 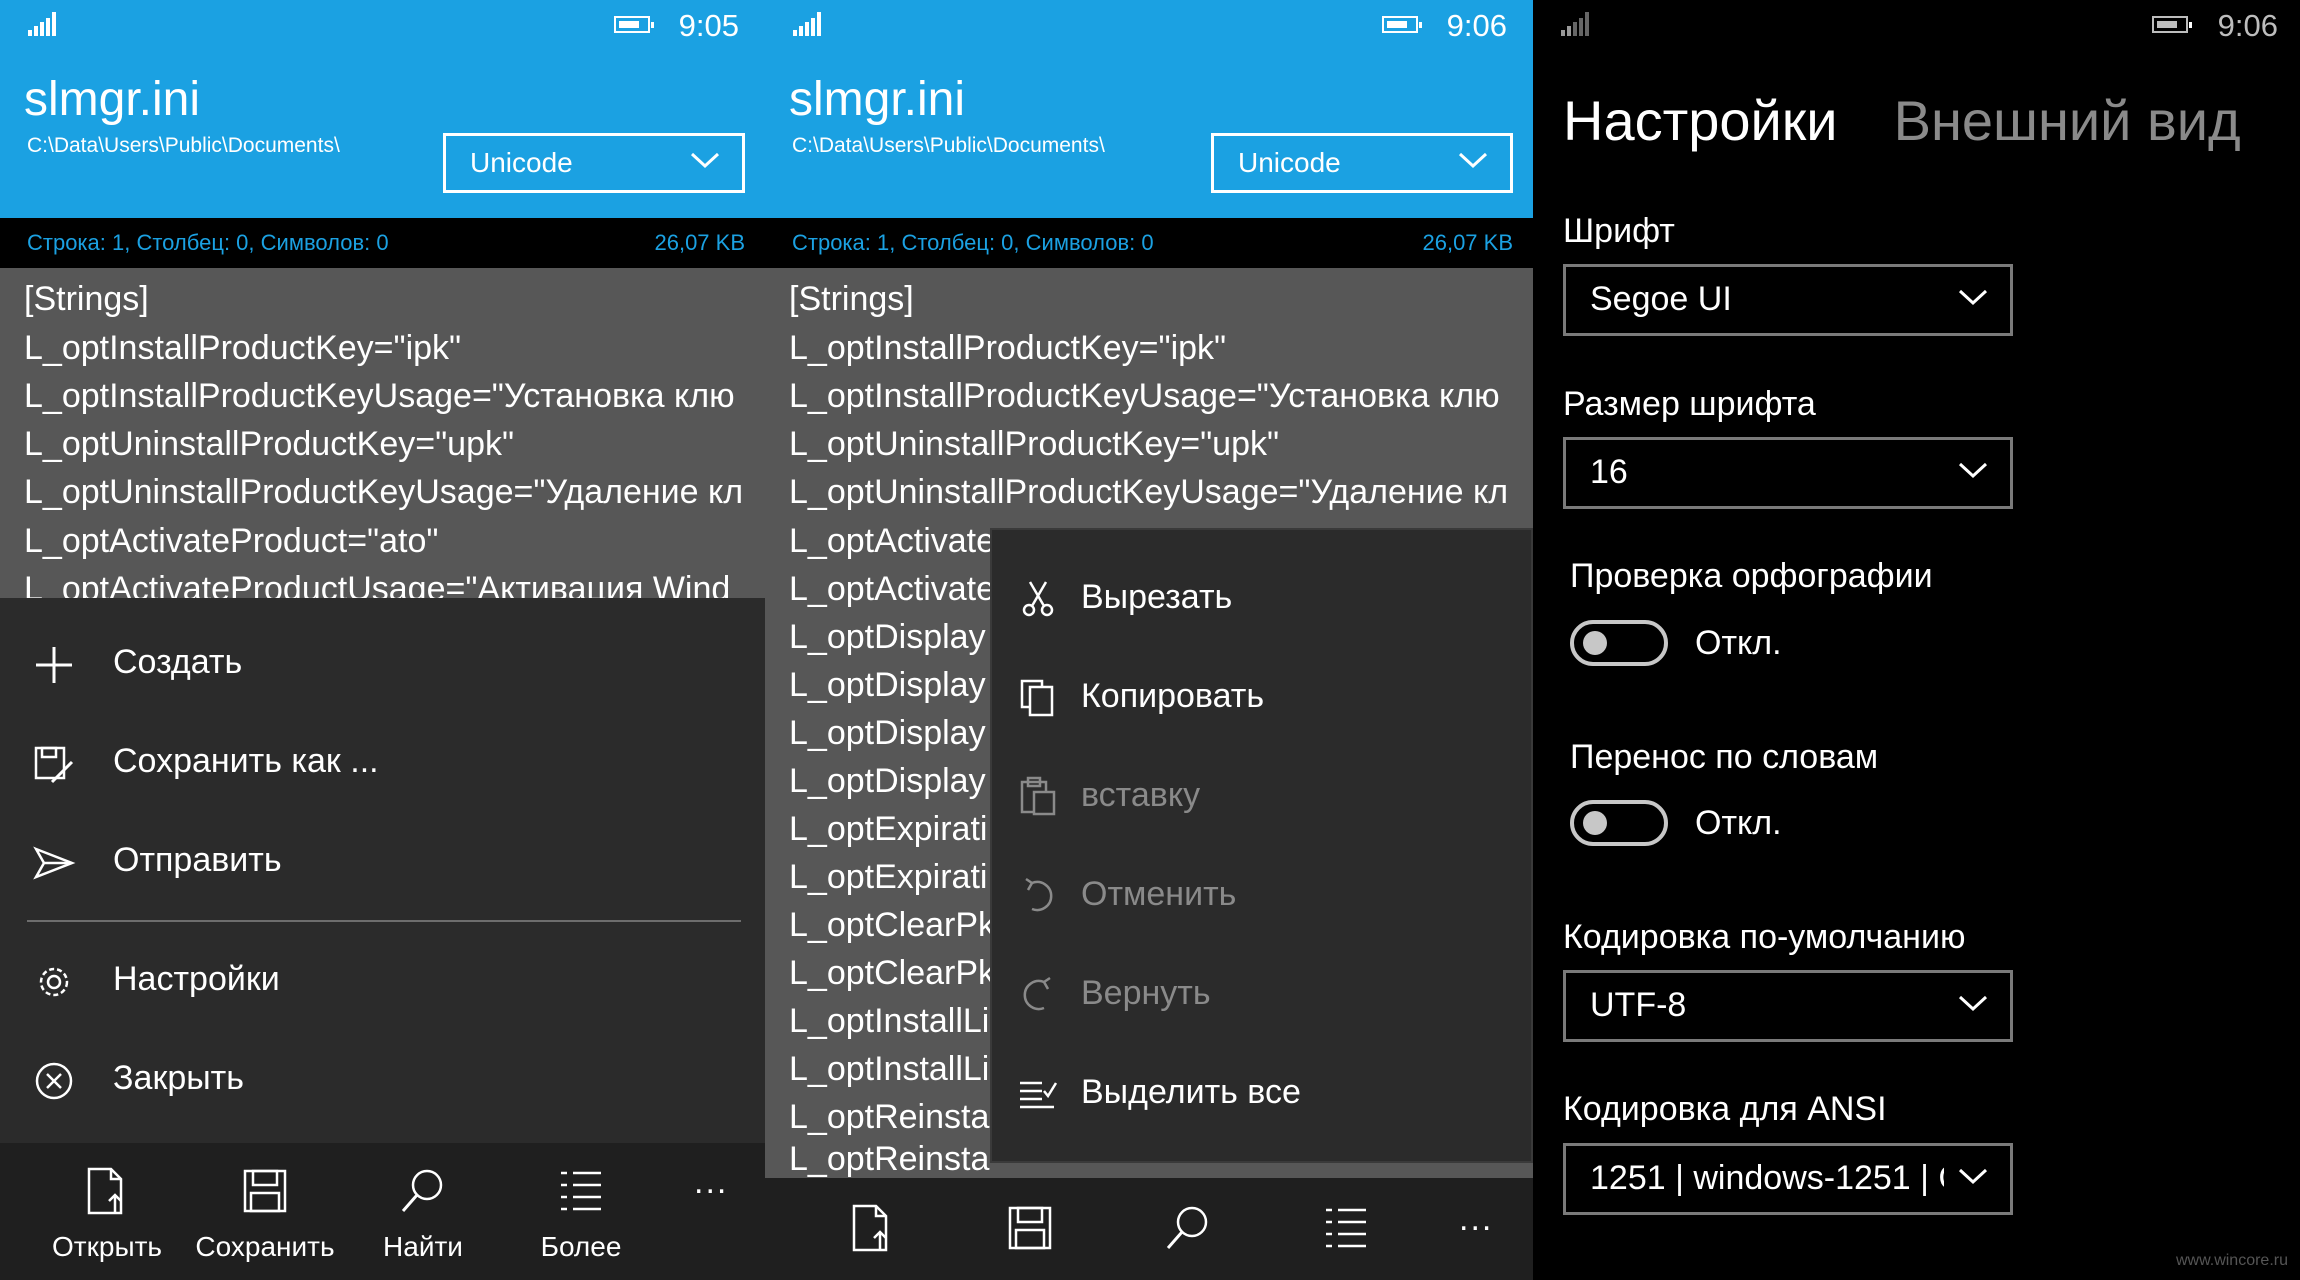 What do you see at coordinates (112, 99) in the screenshot?
I see `file-name: slmgr.ini` at bounding box center [112, 99].